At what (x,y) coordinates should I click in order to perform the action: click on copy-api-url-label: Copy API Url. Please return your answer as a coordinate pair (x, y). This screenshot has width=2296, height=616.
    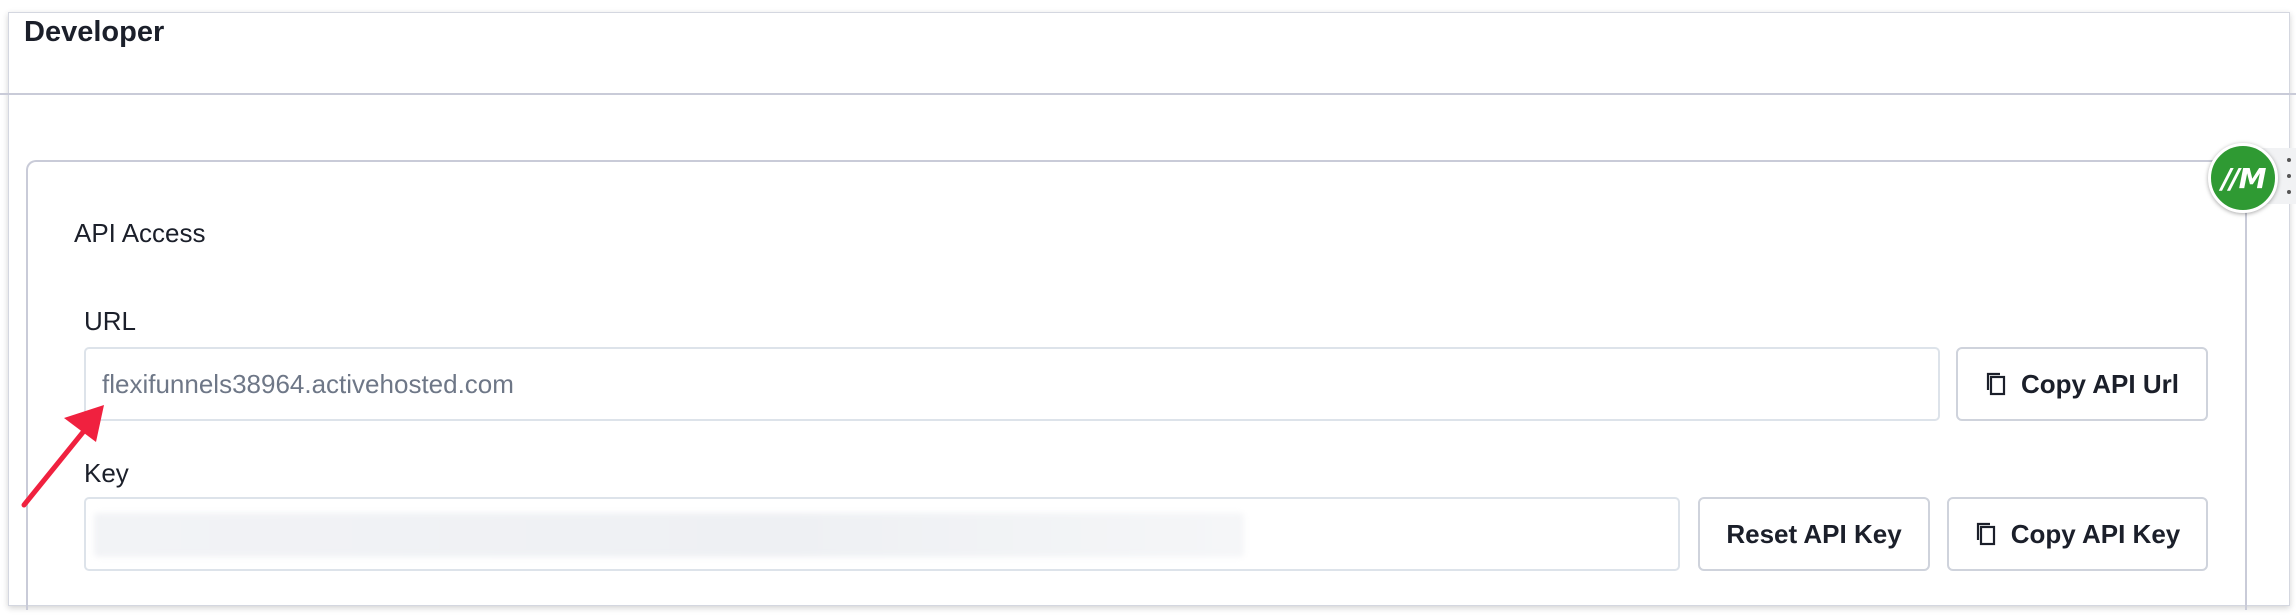
    Looking at the image, I should click on (2100, 383).